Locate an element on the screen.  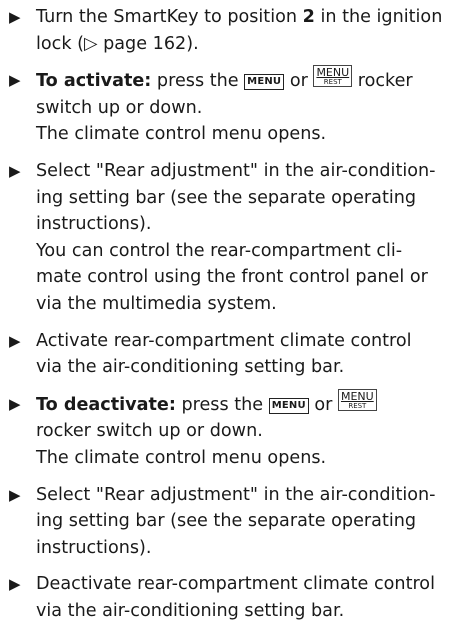
position-number: 2 is located at coordinates (308, 17).